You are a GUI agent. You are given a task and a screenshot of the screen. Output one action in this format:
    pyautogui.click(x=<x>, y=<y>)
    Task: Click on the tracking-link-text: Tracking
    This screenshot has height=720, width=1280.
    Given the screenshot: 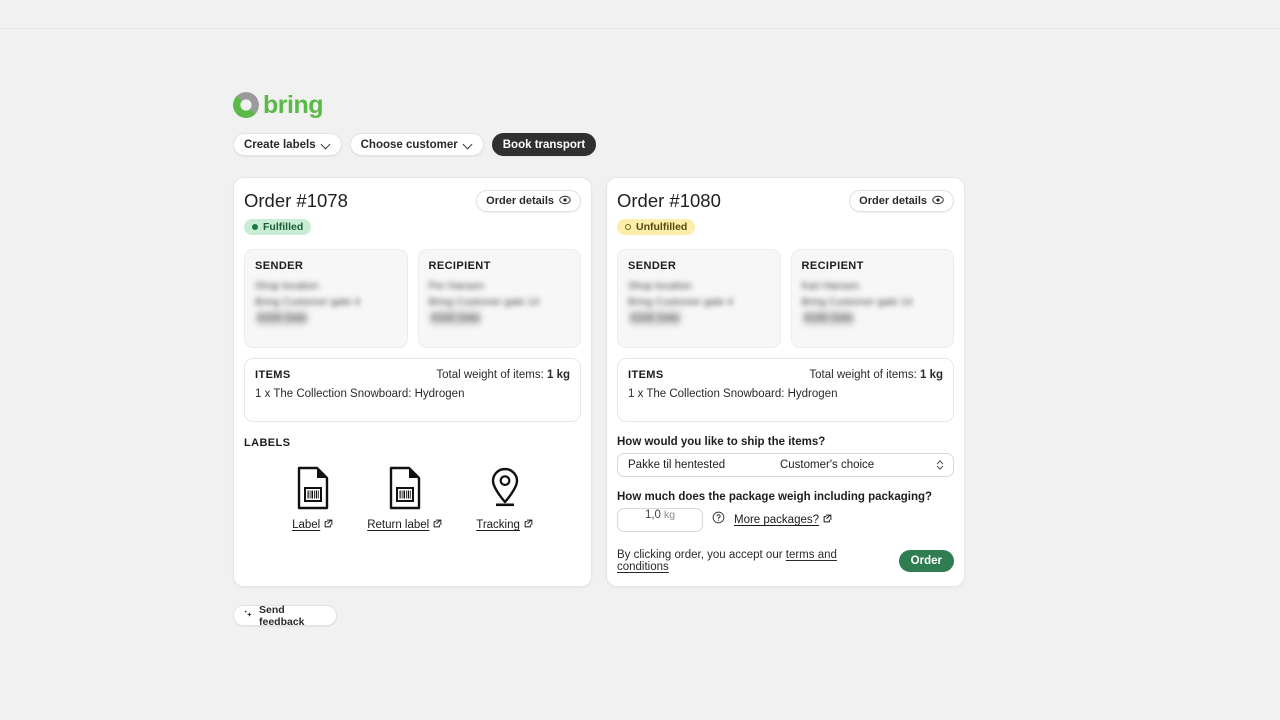 What is the action you would take?
    pyautogui.click(x=498, y=525)
    